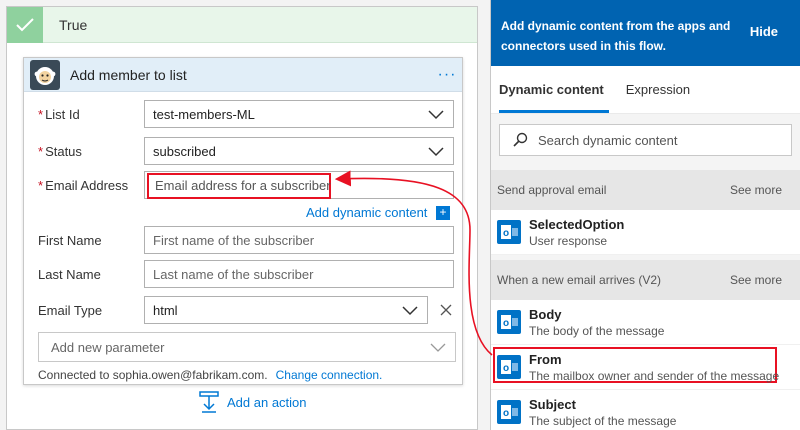 The width and height of the screenshot is (800, 430). I want to click on status-label: * Status, so click(60, 151).